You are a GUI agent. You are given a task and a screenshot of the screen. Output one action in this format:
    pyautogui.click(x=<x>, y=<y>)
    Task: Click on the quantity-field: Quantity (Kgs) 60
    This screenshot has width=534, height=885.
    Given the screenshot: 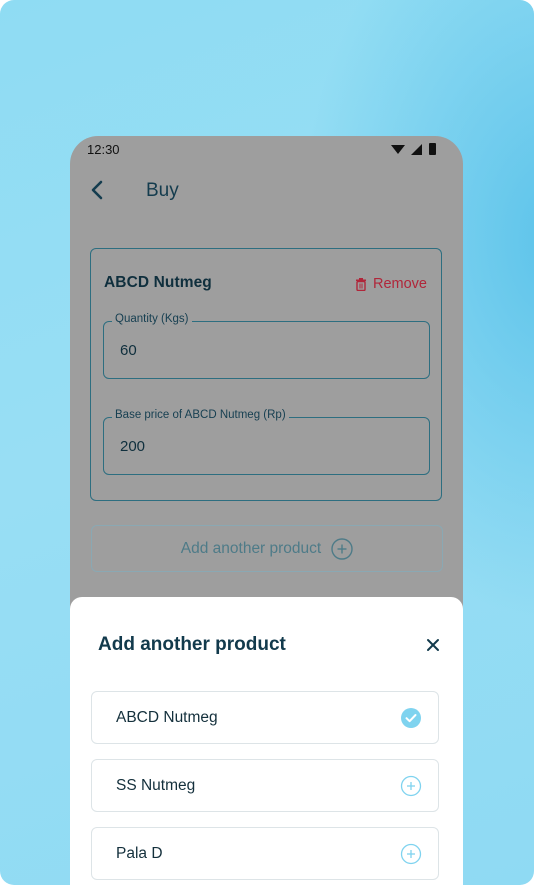 What is the action you would take?
    pyautogui.click(x=266, y=346)
    